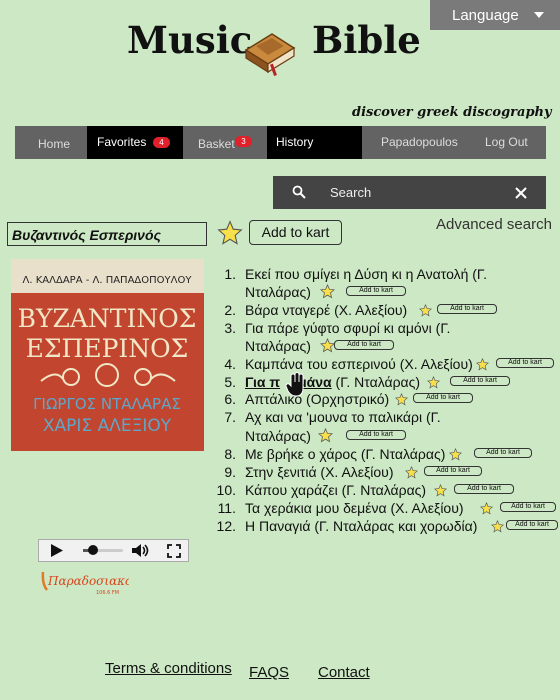  I want to click on book-icon, so click(270, 56).